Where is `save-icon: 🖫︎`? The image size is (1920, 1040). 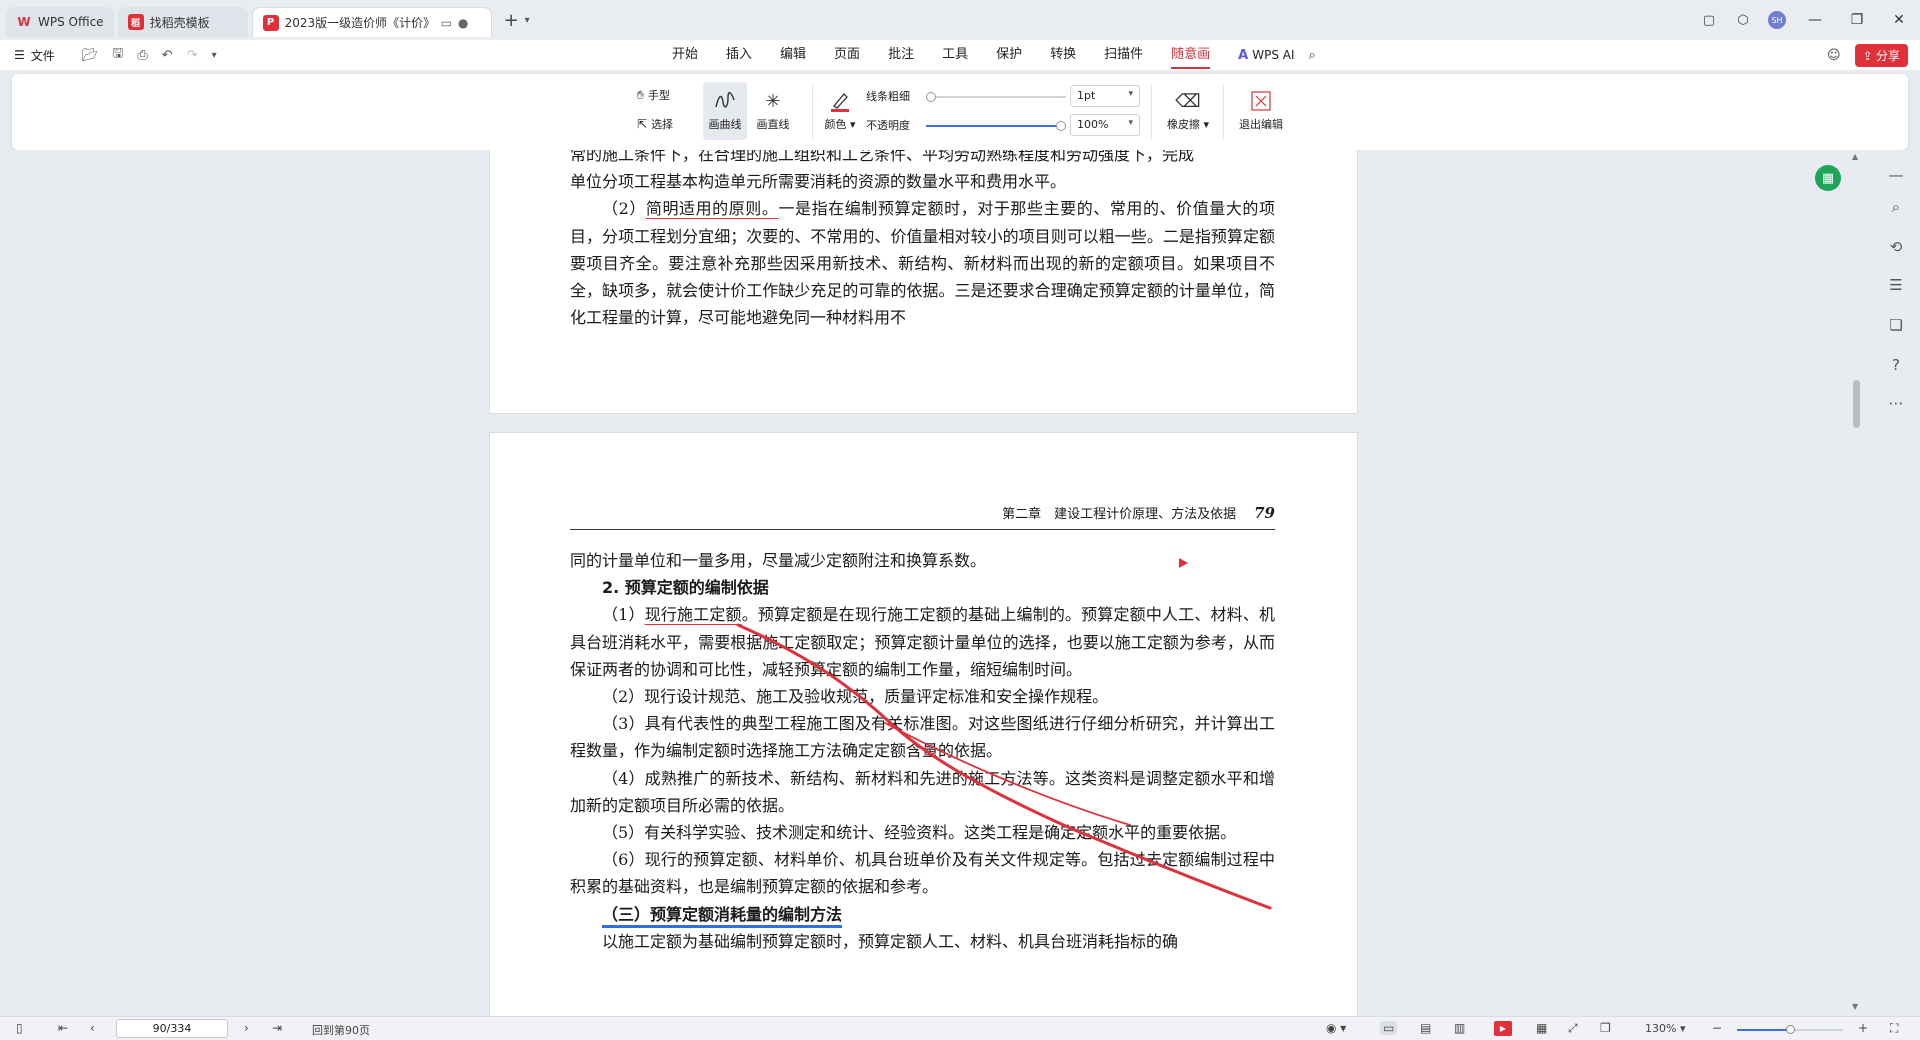
save-icon: 🖫︎ is located at coordinates (117, 55).